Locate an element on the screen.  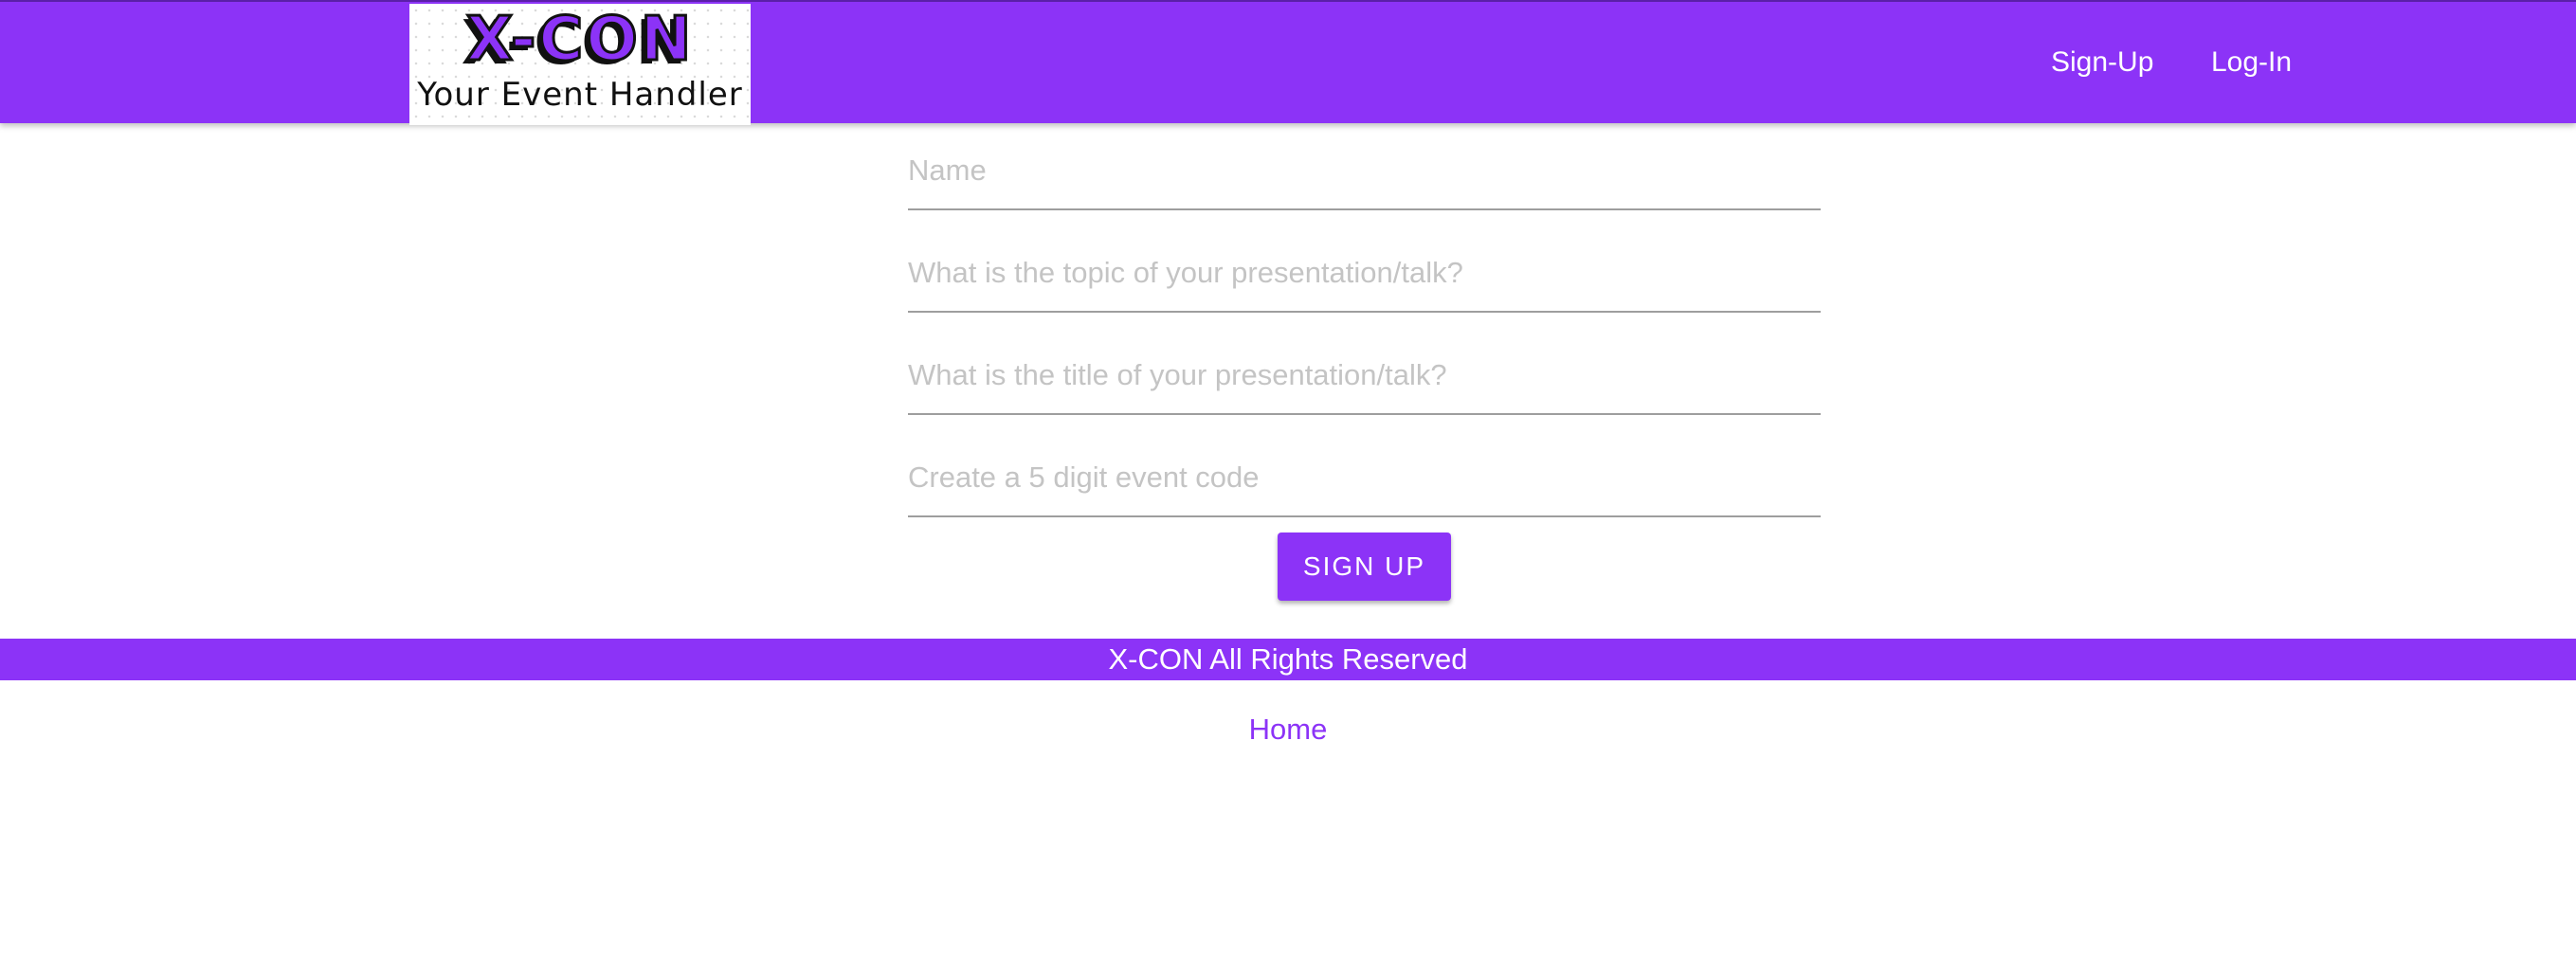
name-field-wrapper is located at coordinates (1364, 184).